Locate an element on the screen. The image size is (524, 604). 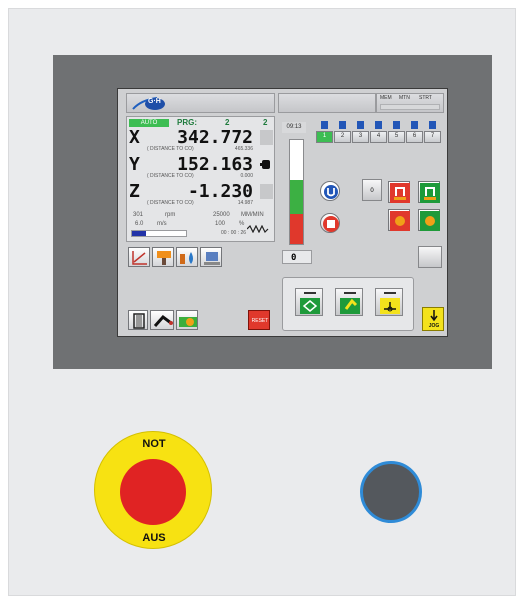
tool-tab: 4 is located at coordinates (378, 137).